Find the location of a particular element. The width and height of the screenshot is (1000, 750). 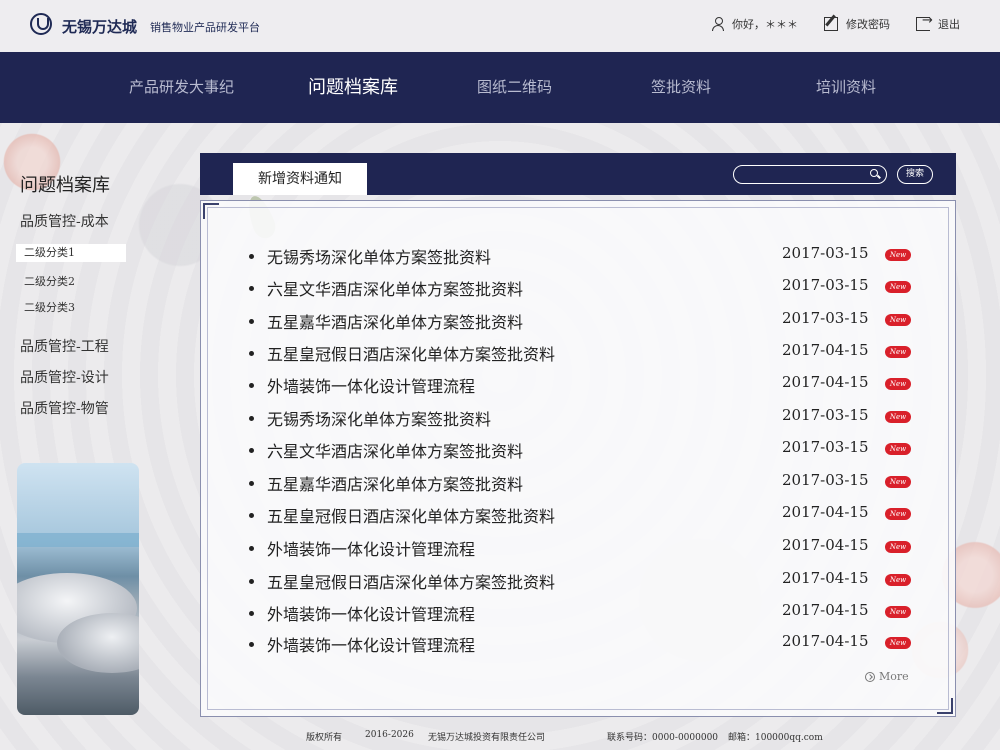

person-icon is located at coordinates (718, 24).